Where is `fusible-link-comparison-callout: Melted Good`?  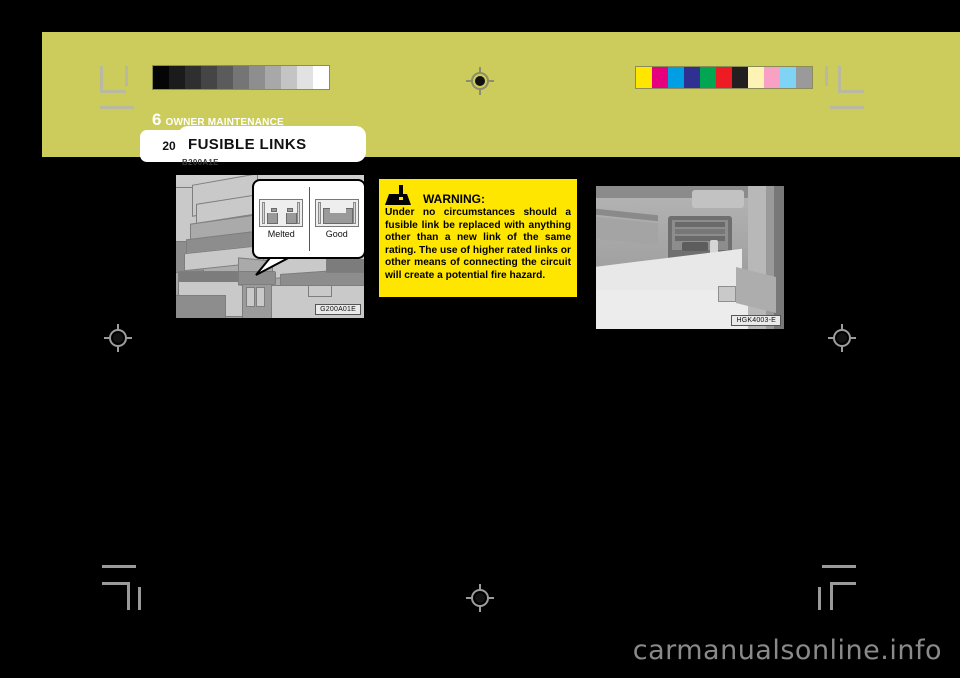 fusible-link-comparison-callout: Melted Good is located at coordinates (308, 219).